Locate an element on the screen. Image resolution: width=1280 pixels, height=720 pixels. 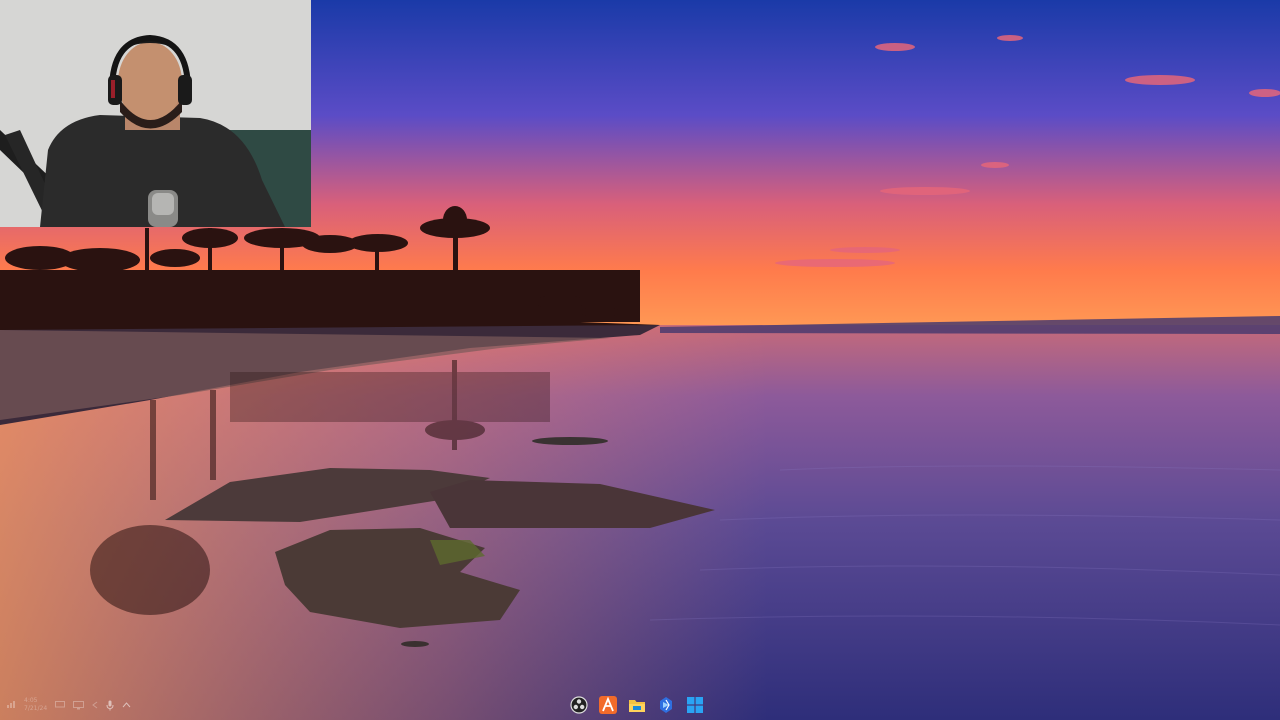
taskbar: 4:05 7/21/24 is located at coordinates (640, 704).